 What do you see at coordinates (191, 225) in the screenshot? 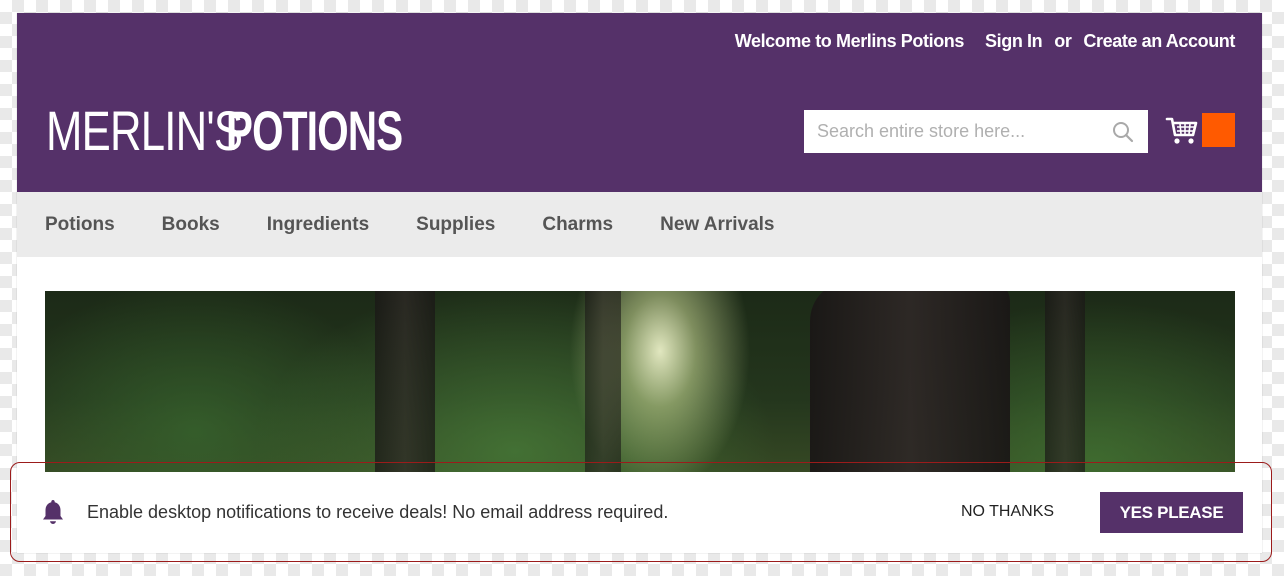
I see `nav-item-books: Books` at bounding box center [191, 225].